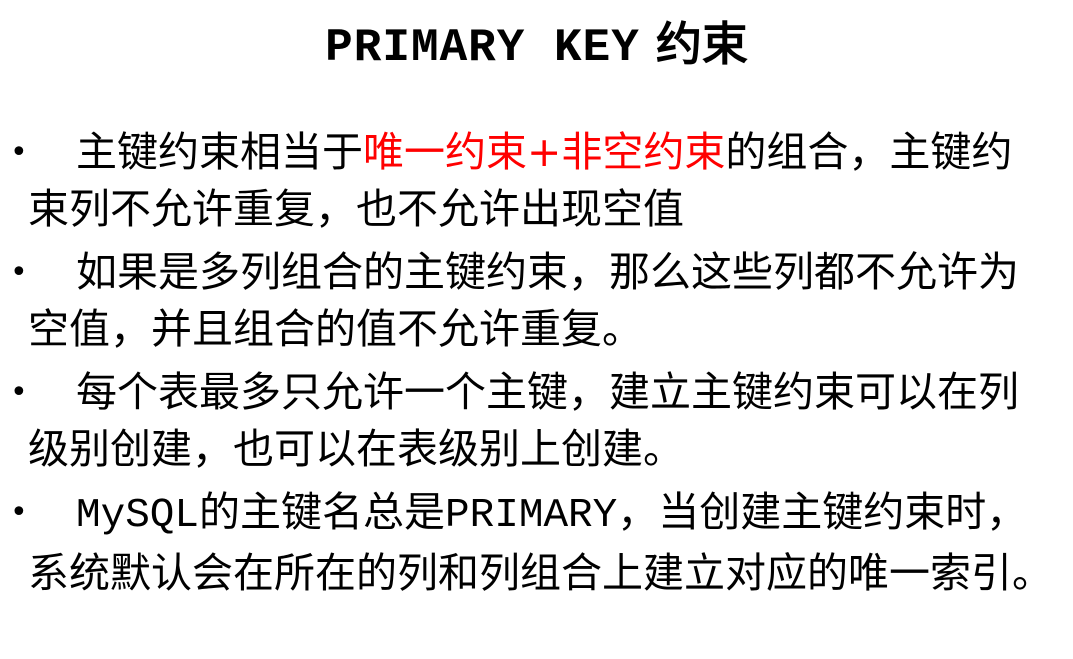 The width and height of the screenshot is (1073, 659). Describe the element at coordinates (523, 420) in the screenshot. I see `bullet-text: 每个表最多只允许一个主键，建立主键约束可以在列级别创建，也可以在表级别上创建。` at that location.